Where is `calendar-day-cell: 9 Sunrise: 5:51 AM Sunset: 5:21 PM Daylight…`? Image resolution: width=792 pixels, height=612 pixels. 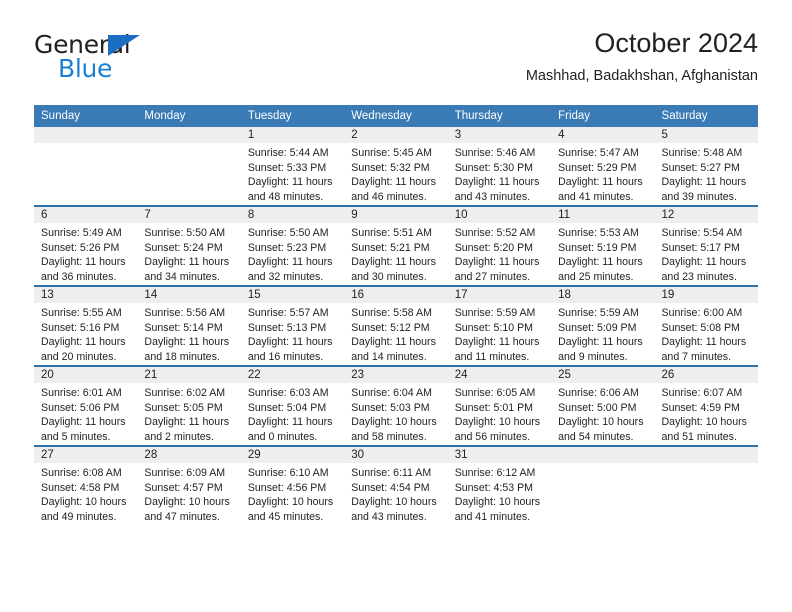
calendar-day-cell: 9 Sunrise: 5:51 AM Sunset: 5:21 PM Daylight… is located at coordinates (396, 245).